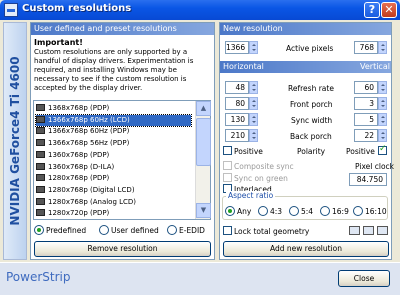 This screenshot has width=400, height=295. What do you see at coordinates (89, 119) in the screenshot?
I see `list-item-label: 1366x768p 60Hz (LCD)` at bounding box center [89, 119].